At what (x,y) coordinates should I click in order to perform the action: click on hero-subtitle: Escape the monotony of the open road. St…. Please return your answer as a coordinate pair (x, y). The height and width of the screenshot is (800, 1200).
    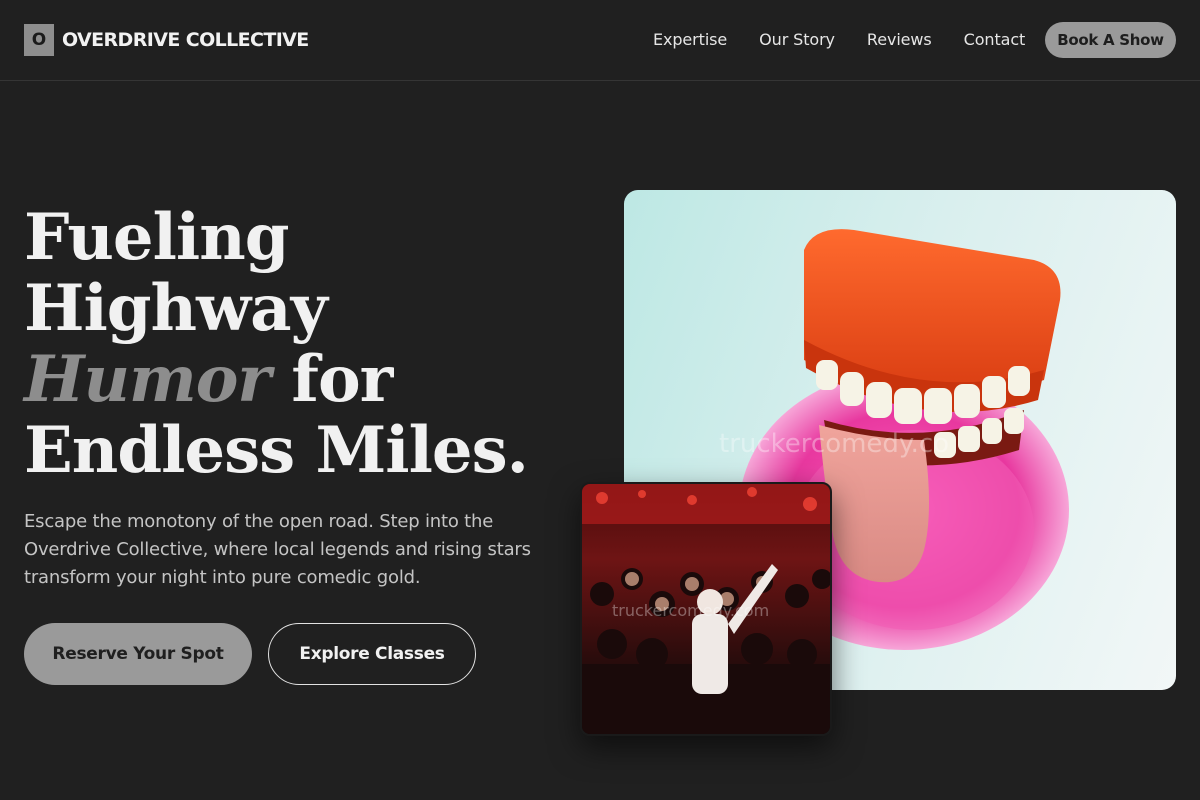
    Looking at the image, I should click on (277, 549).